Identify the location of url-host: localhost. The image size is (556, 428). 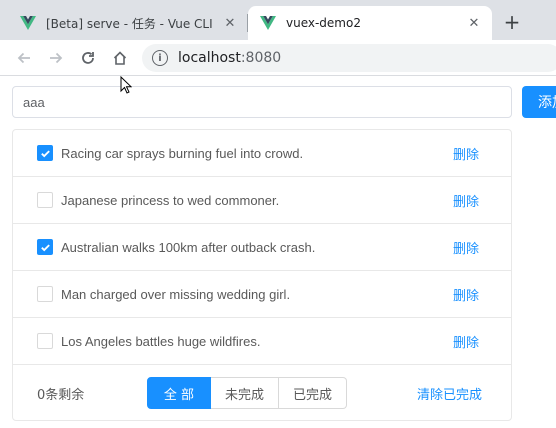
(209, 58).